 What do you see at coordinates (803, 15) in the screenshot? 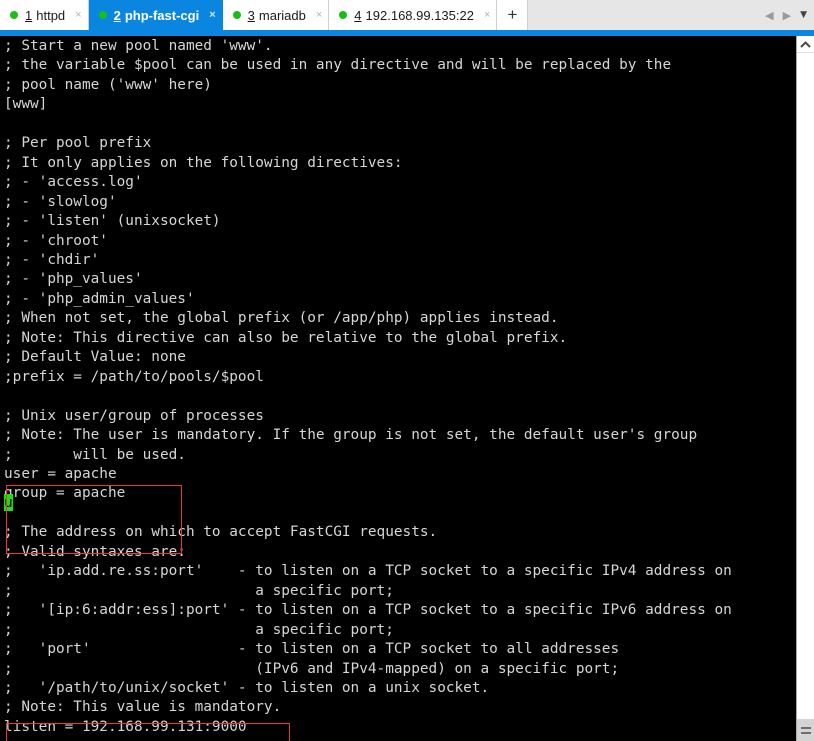
I see `chevron-down-icon: ▼` at bounding box center [803, 15].